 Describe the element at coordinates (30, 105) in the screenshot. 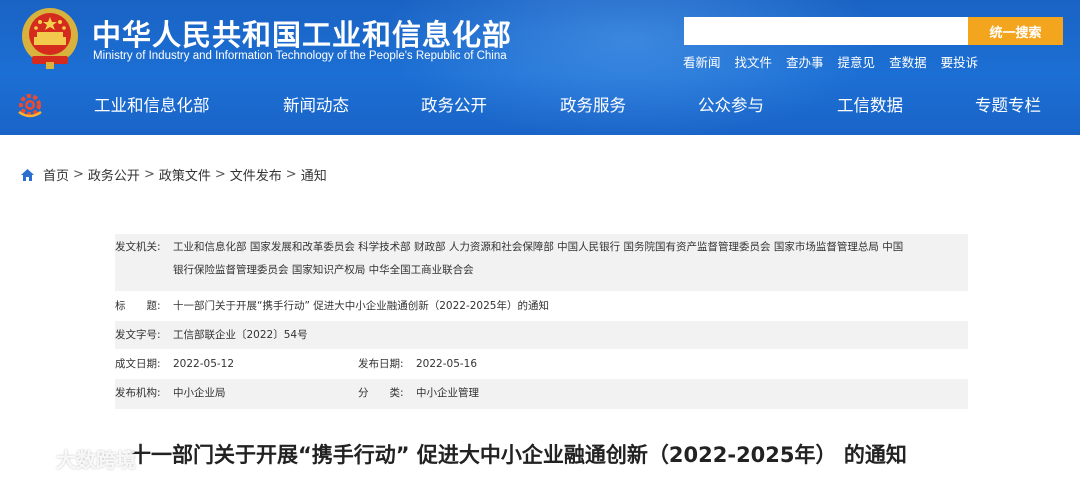

I see `gear-logo-icon` at that location.